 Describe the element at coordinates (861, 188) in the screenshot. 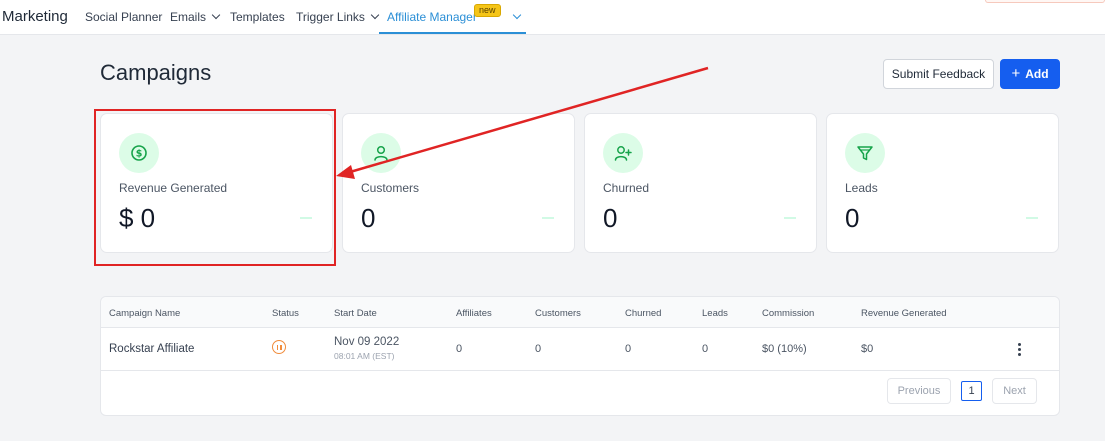

I see `stat-label: Leads` at that location.